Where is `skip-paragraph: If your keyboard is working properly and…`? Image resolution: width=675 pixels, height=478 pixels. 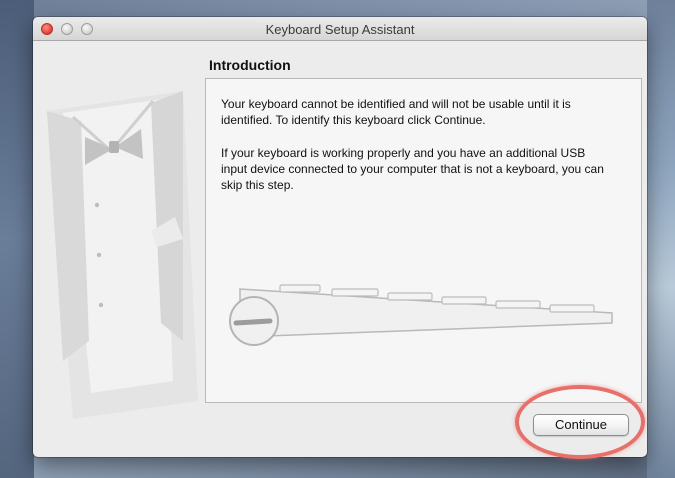 skip-paragraph: If your keyboard is working properly and… is located at coordinates (412, 169).